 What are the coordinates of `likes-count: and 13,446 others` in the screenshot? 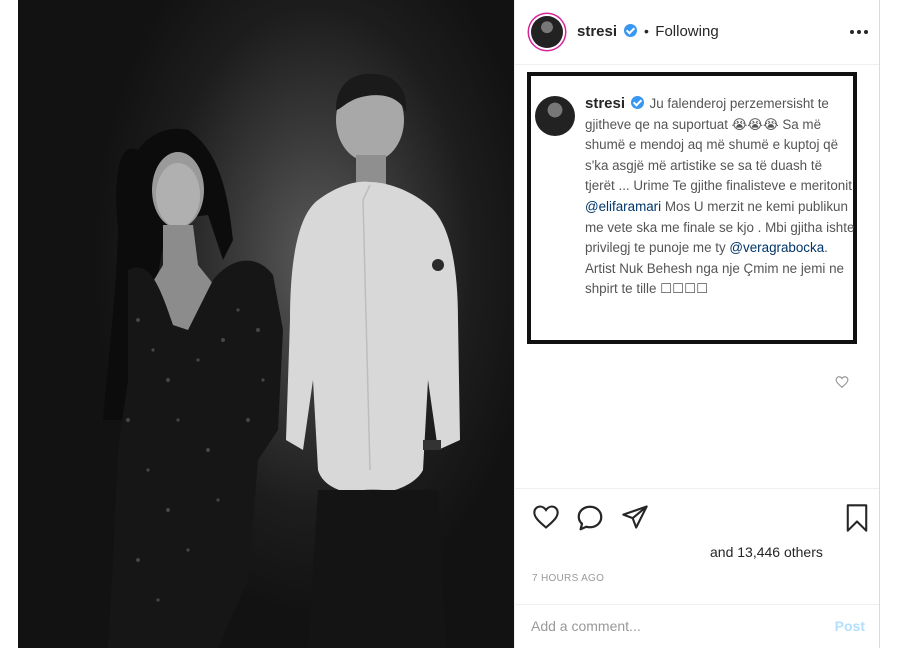 It's located at (766, 552).